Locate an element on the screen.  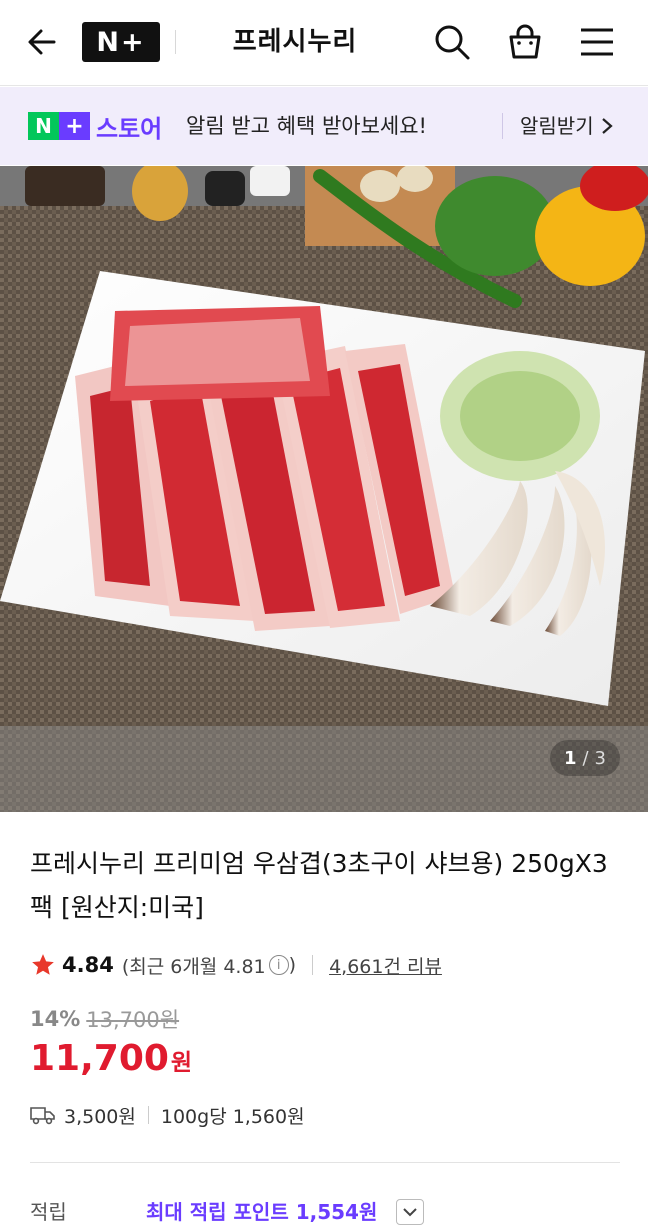
subscribe-alert-button: 알림받기 is located at coordinates (567, 126).